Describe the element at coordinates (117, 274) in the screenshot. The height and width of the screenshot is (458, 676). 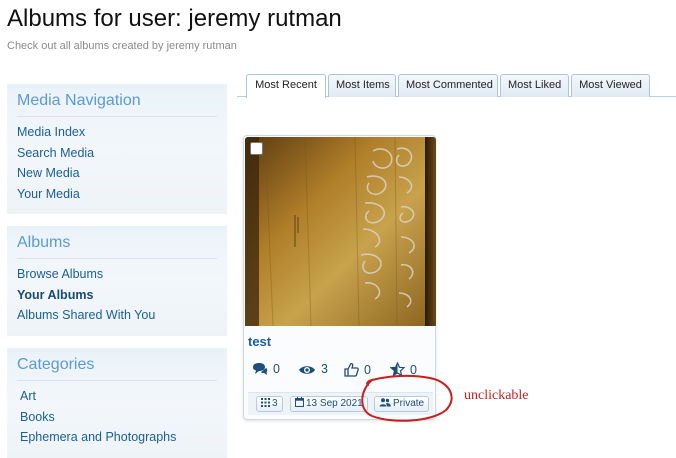
I see `sidebar-item-browse-albums: Browse Albums` at that location.